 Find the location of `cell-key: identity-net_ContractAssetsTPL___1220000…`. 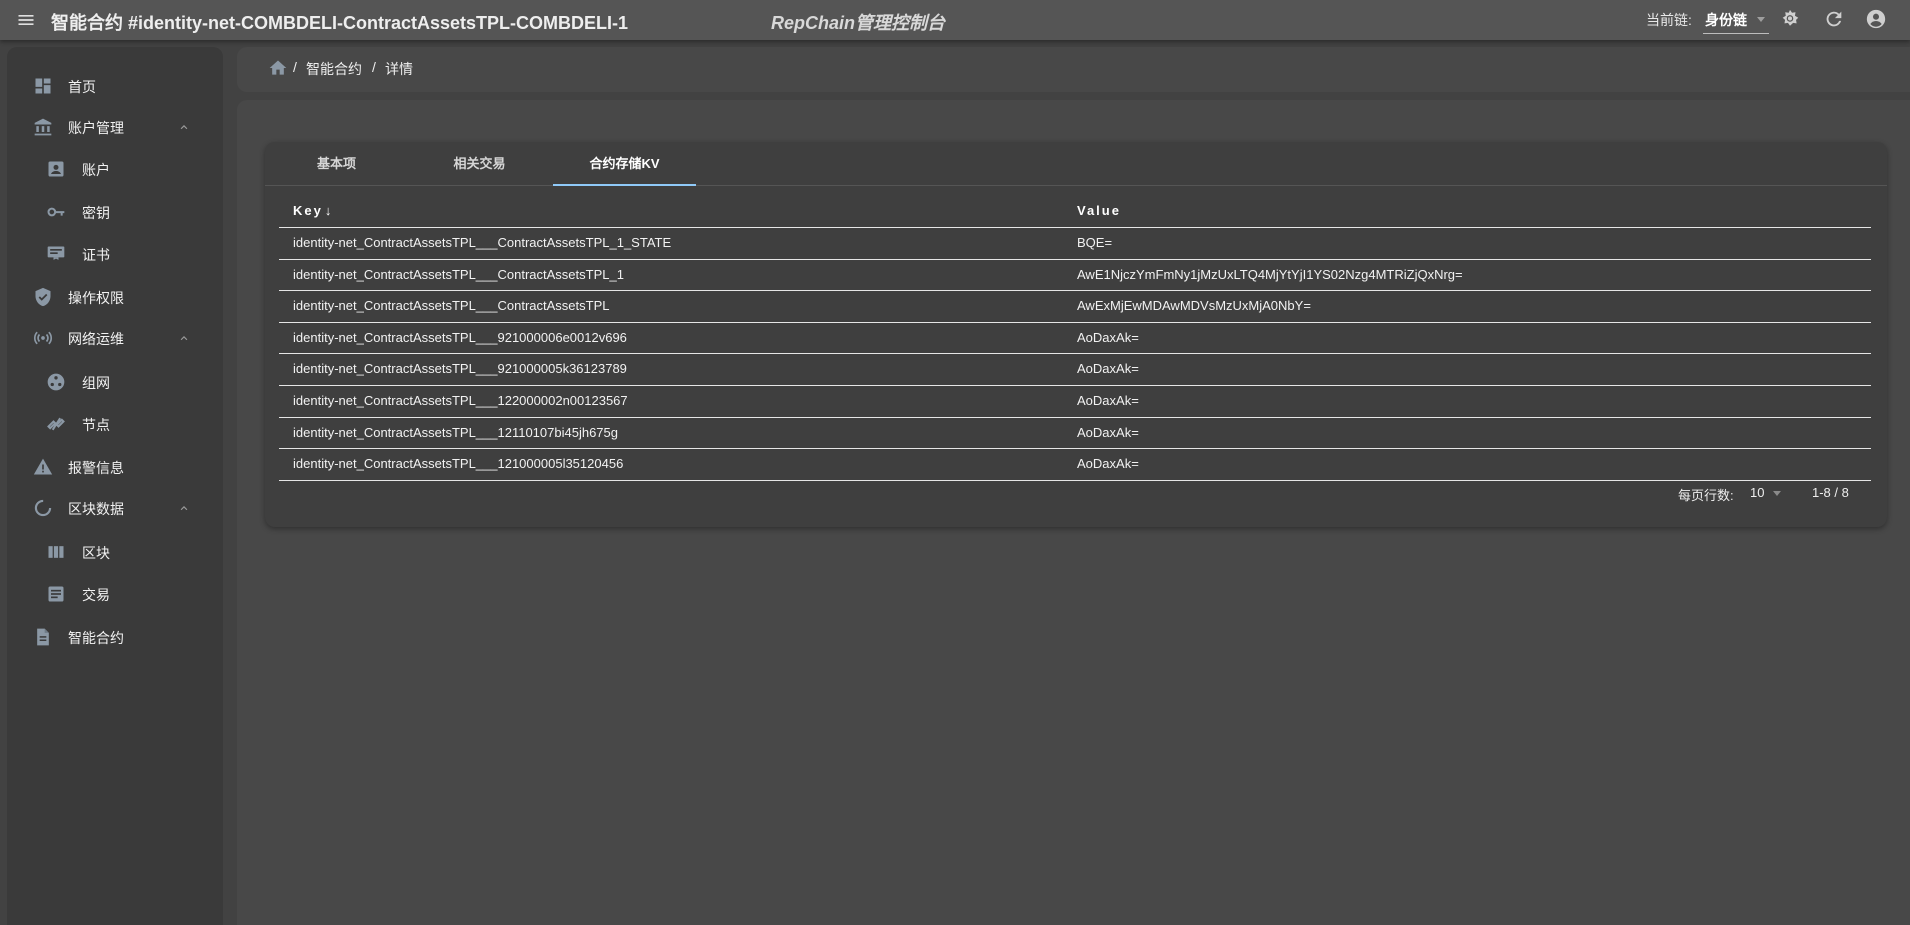

cell-key: identity-net_ContractAssetsTPL___1220000… is located at coordinates (460, 400).